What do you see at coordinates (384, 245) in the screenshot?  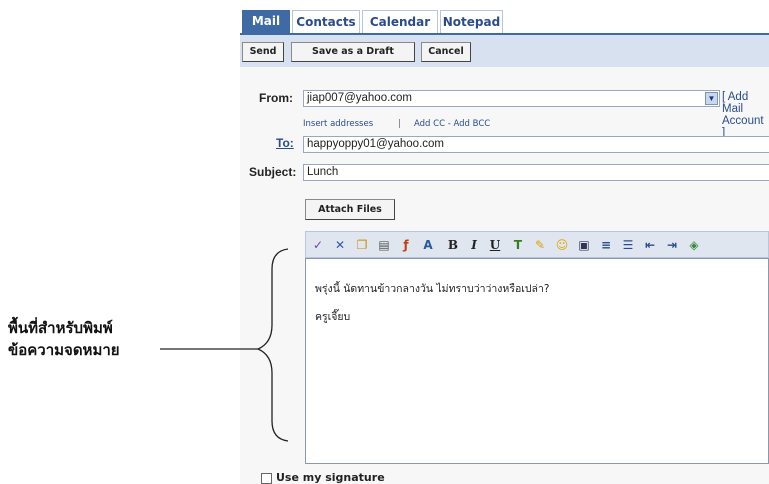 I see `paste-icon: ▤` at bounding box center [384, 245].